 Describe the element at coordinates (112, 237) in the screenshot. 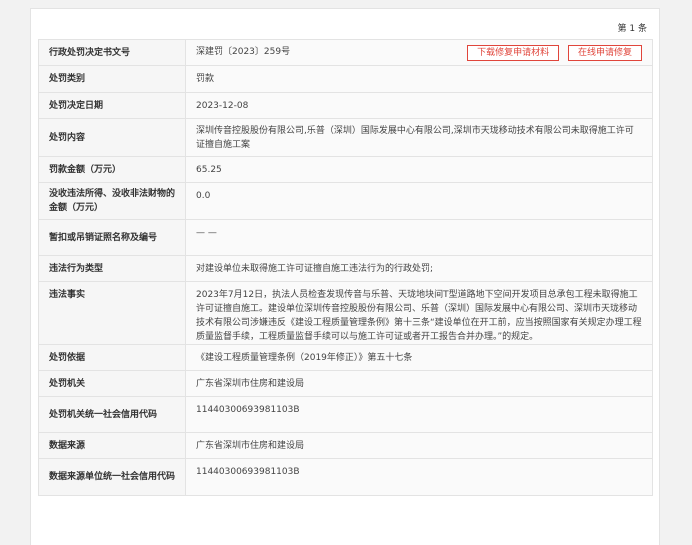

I see `field-label: 暂扣或吊销证照名称及编号` at that location.